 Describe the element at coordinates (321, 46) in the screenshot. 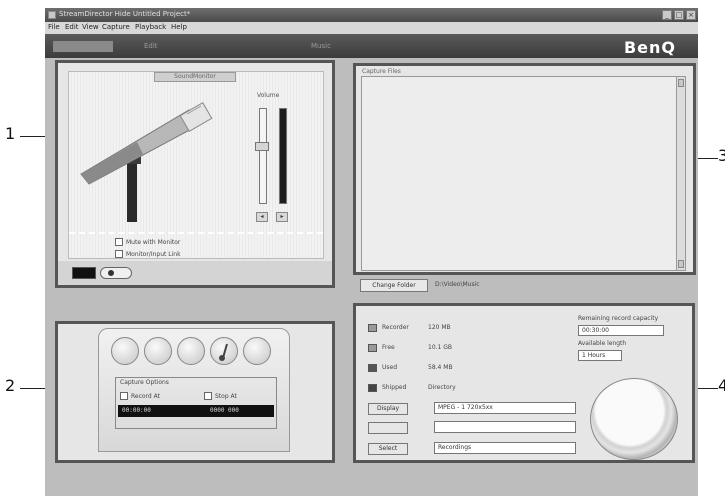

I see `mode-tab-music: Music` at that location.